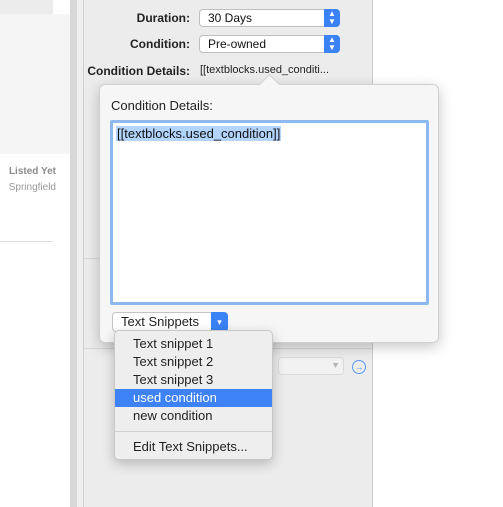 The height and width of the screenshot is (507, 503). What do you see at coordinates (160, 321) in the screenshot?
I see `text-snippets-label: Text Snippets` at bounding box center [160, 321].